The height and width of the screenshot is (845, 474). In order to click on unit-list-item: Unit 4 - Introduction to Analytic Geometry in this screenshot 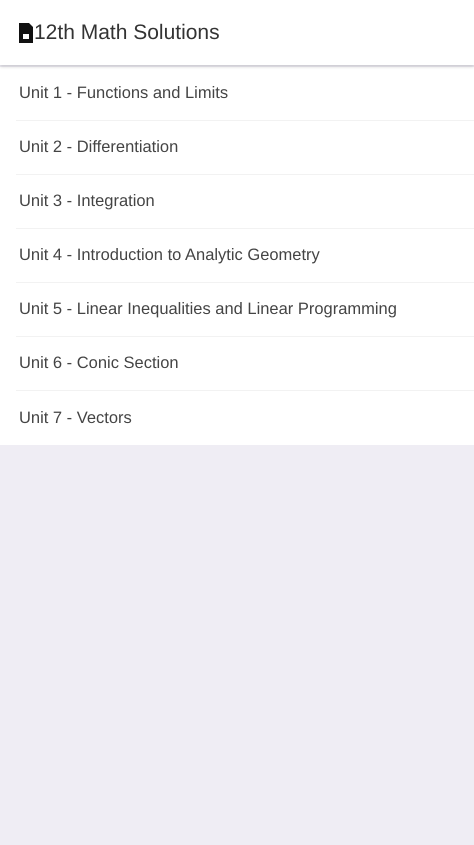, I will do `click(245, 256)`.